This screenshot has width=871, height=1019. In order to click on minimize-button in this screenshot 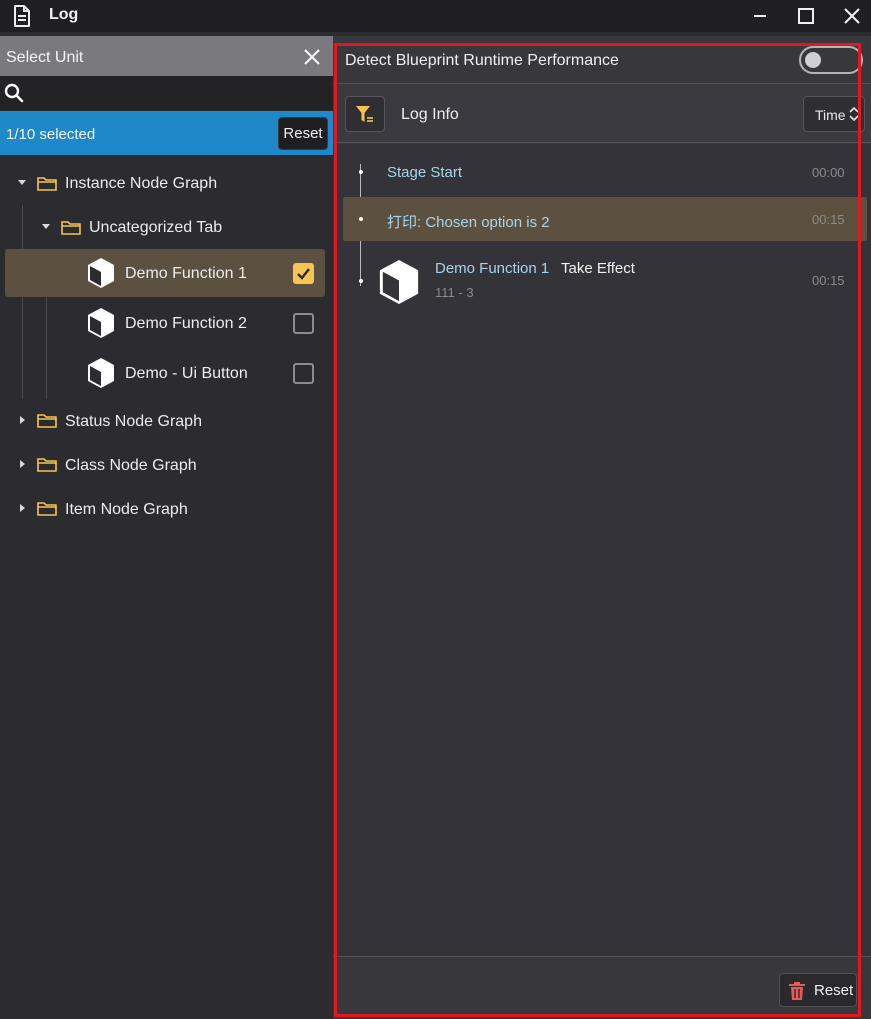, I will do `click(760, 16)`.